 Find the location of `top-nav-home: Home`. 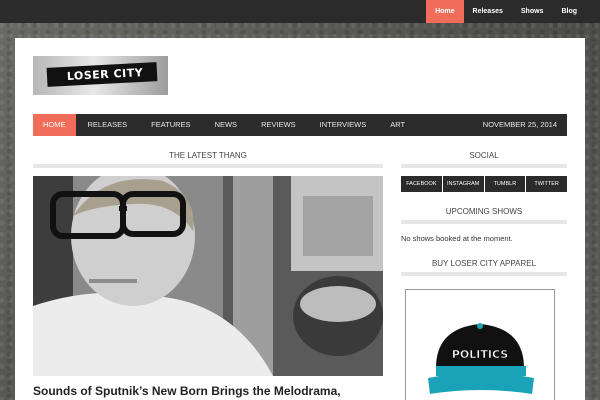

top-nav-home: Home is located at coordinates (445, 11).